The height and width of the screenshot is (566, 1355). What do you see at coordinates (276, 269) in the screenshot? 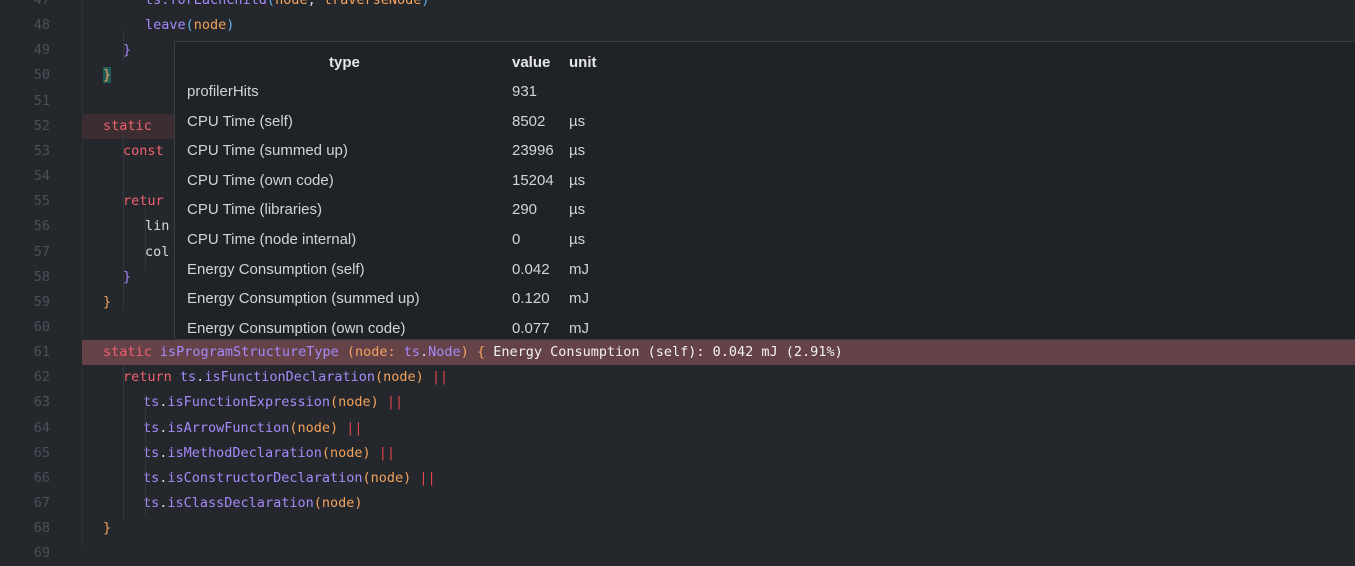
I see `cell-type: Energy Consumption (self)` at bounding box center [276, 269].